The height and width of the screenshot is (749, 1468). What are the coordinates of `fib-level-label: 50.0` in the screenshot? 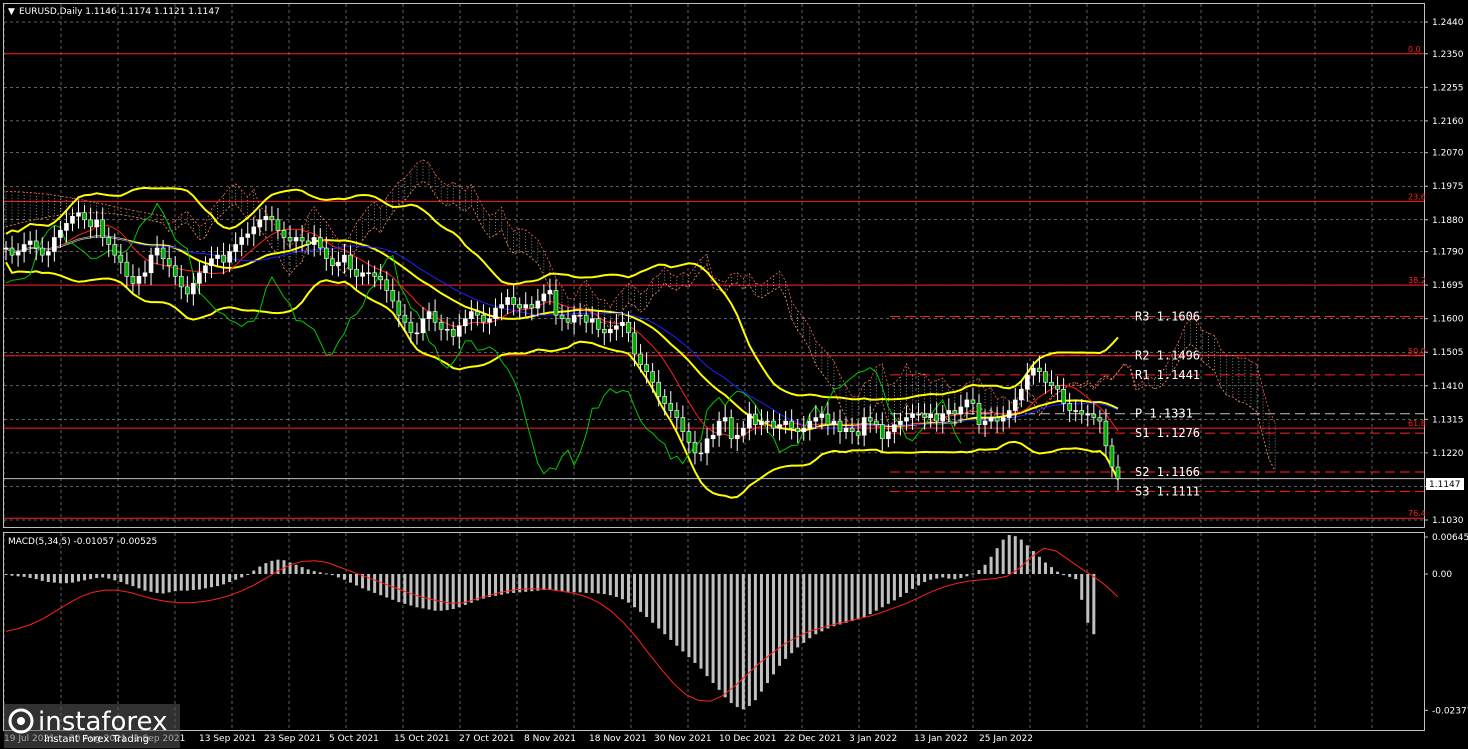 It's located at (1417, 351).